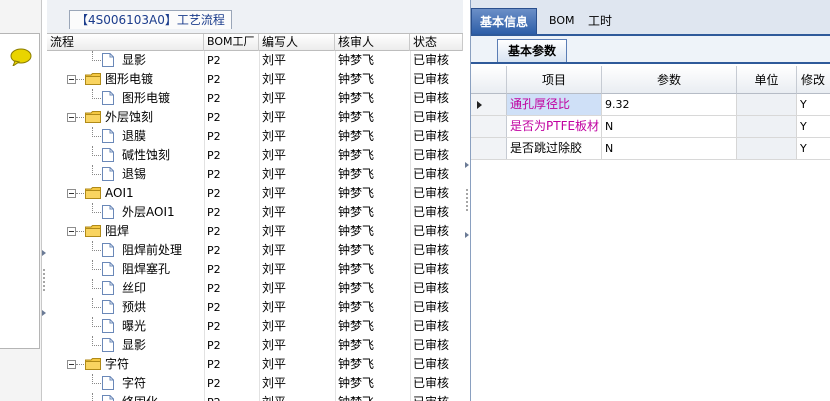 This screenshot has height=401, width=830. I want to click on column-header-modify: 修改, so click(813, 80).